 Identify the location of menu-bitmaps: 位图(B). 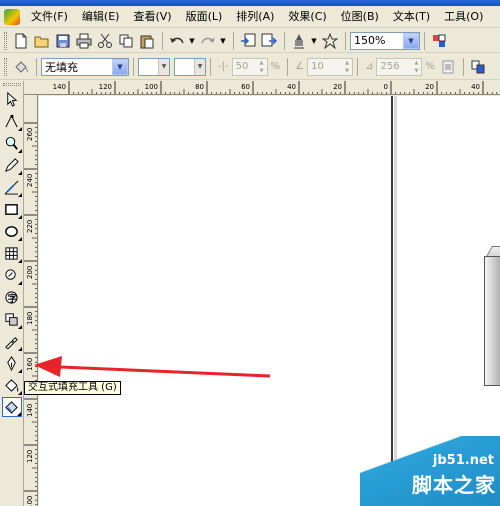
(360, 17).